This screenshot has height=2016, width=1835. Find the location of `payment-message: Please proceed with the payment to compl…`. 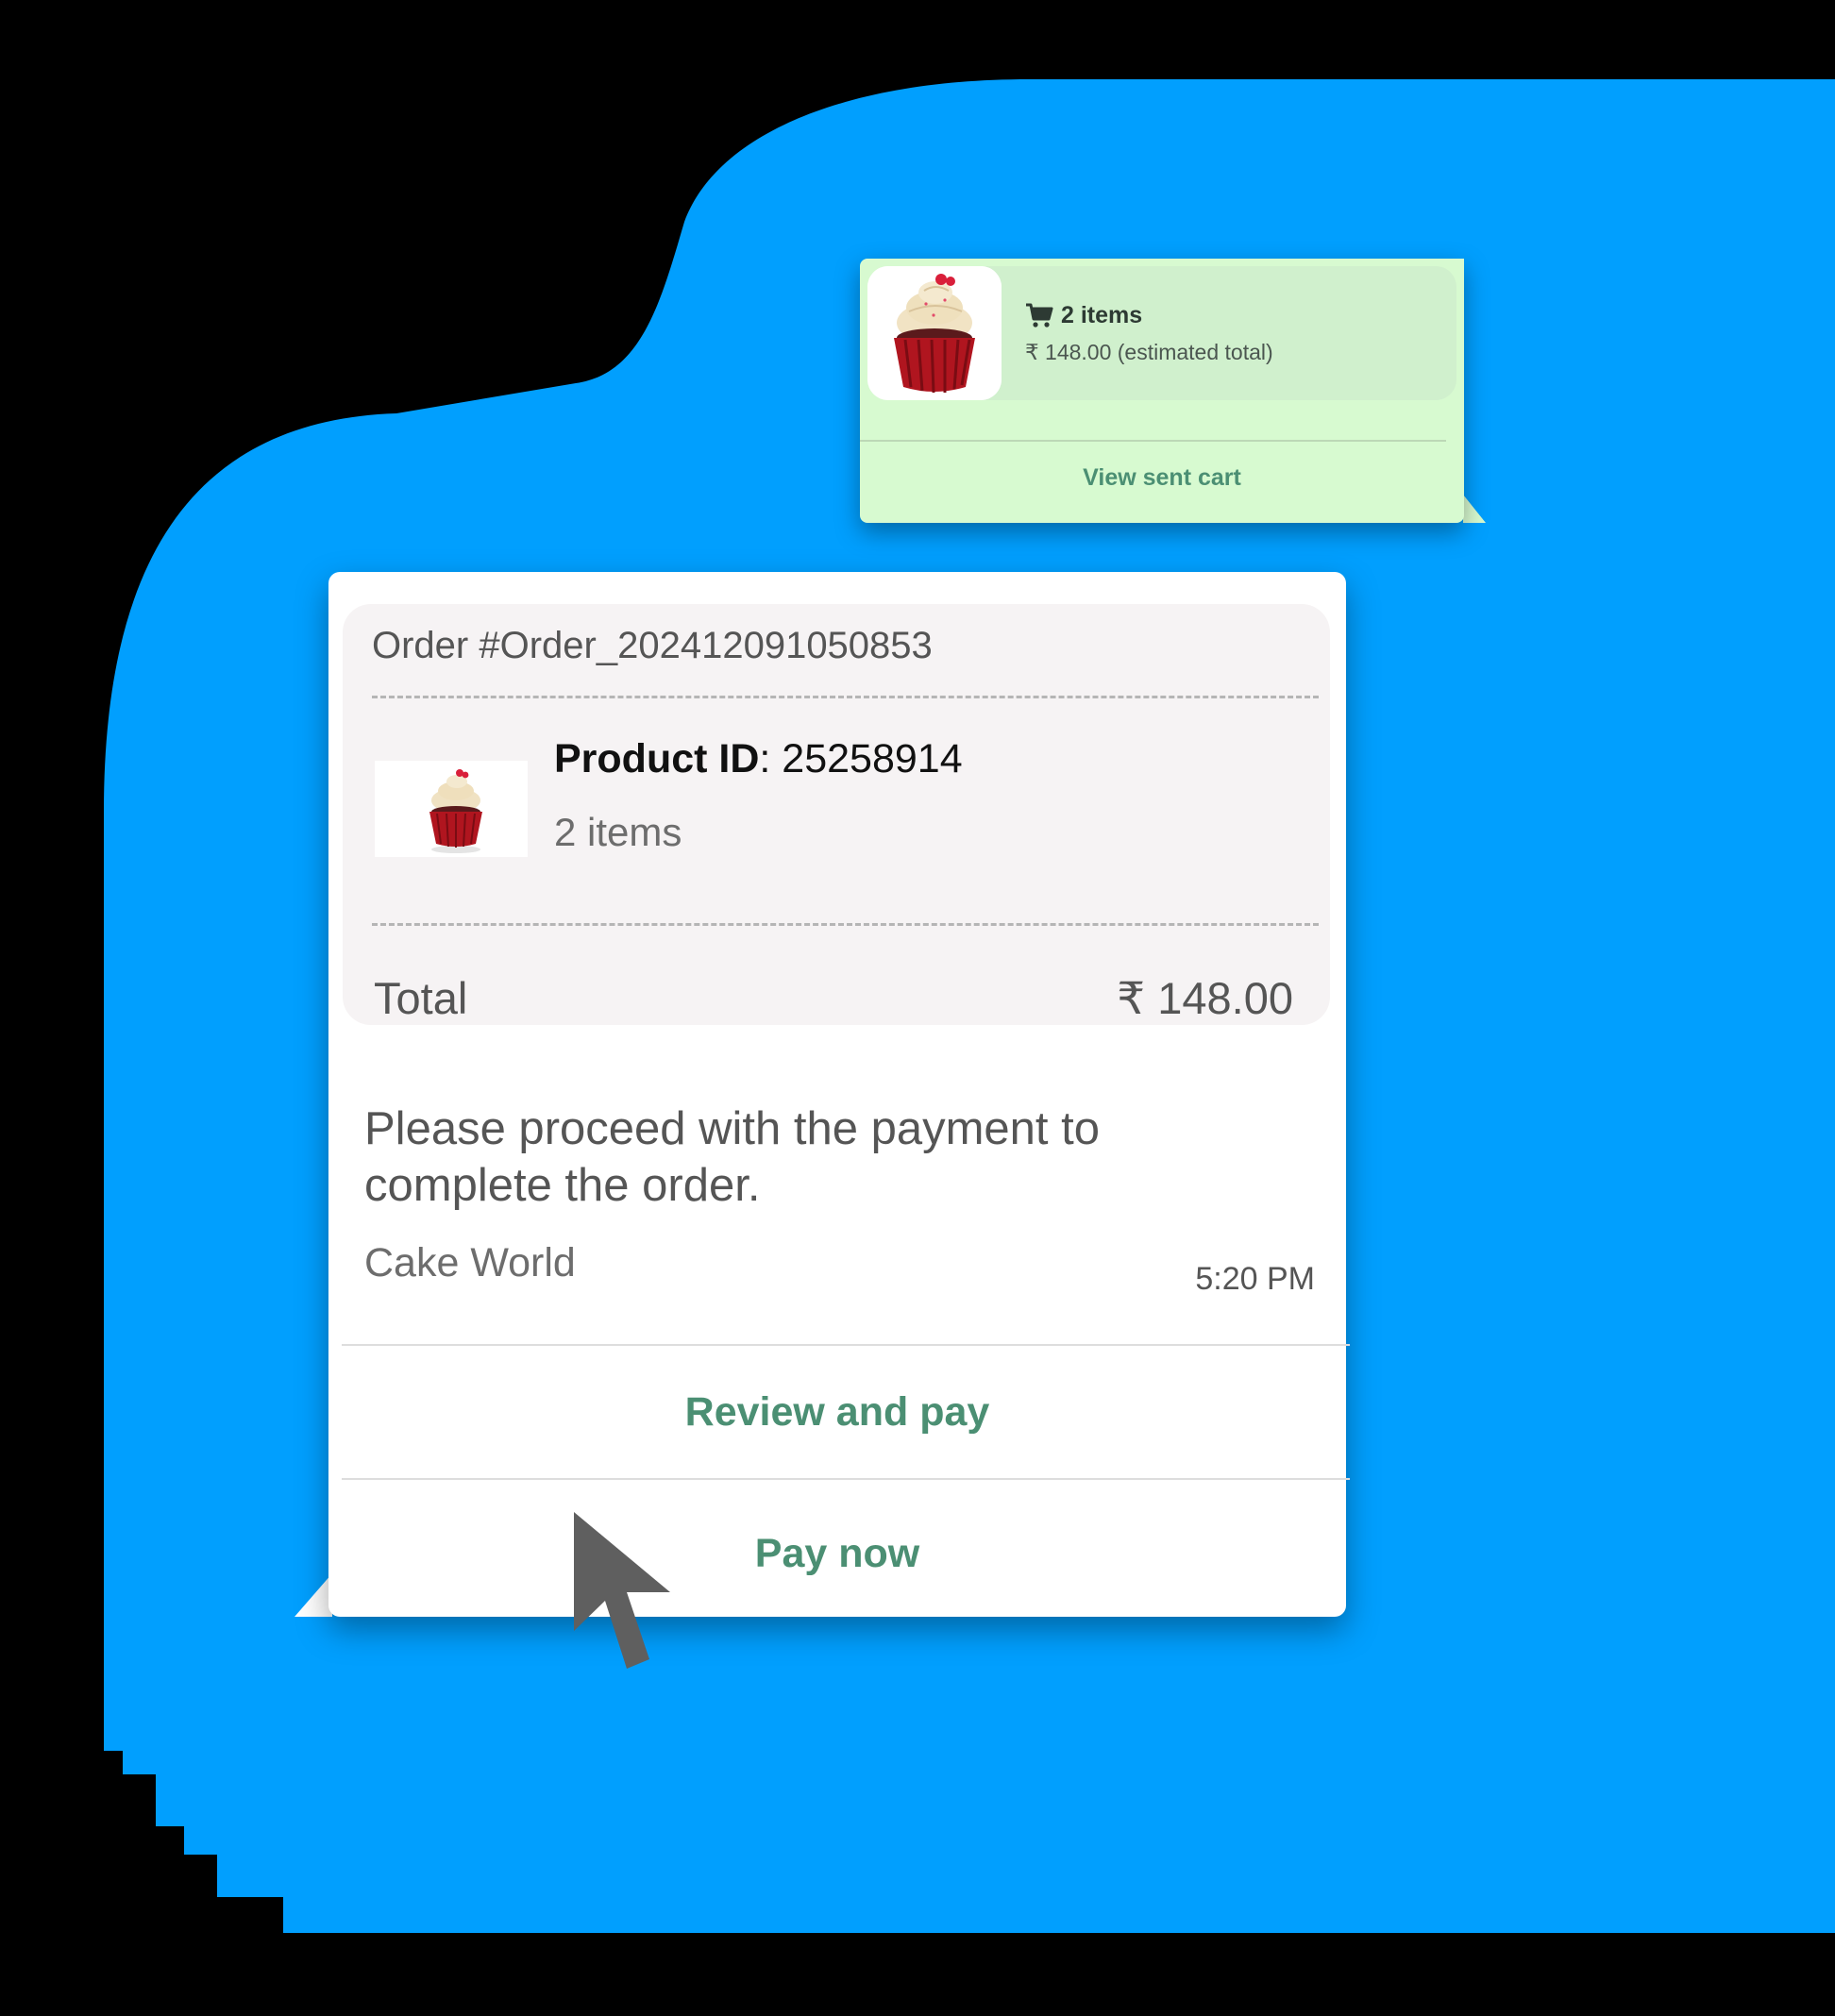

payment-message: Please proceed with the payment to compl… is located at coordinates (733, 1157).